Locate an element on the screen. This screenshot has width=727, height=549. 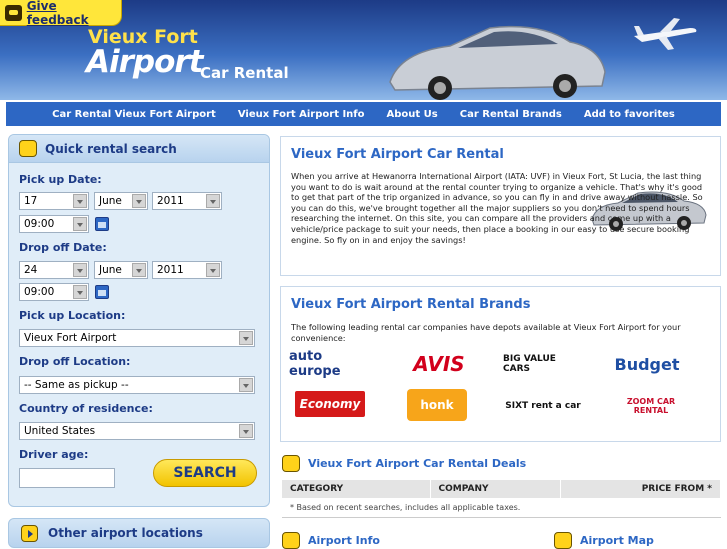
nav-add-to-favorites: Add to favorites is located at coordinates (629, 114).